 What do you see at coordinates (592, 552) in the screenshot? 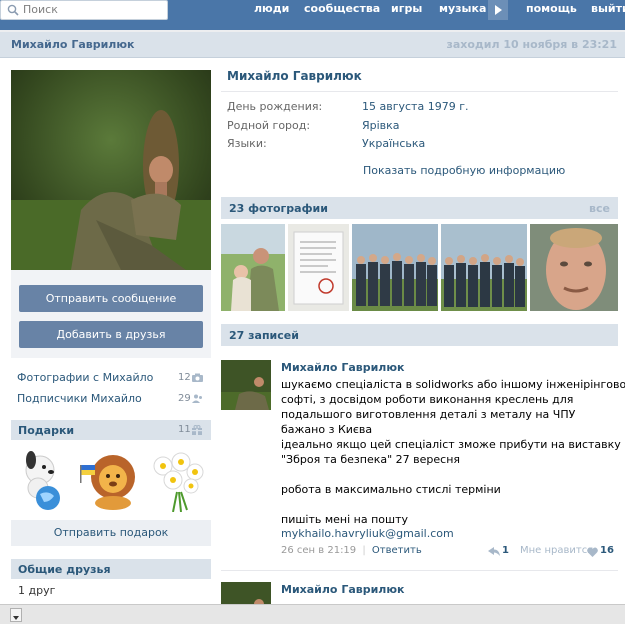
I see `heart-icon` at bounding box center [592, 552].